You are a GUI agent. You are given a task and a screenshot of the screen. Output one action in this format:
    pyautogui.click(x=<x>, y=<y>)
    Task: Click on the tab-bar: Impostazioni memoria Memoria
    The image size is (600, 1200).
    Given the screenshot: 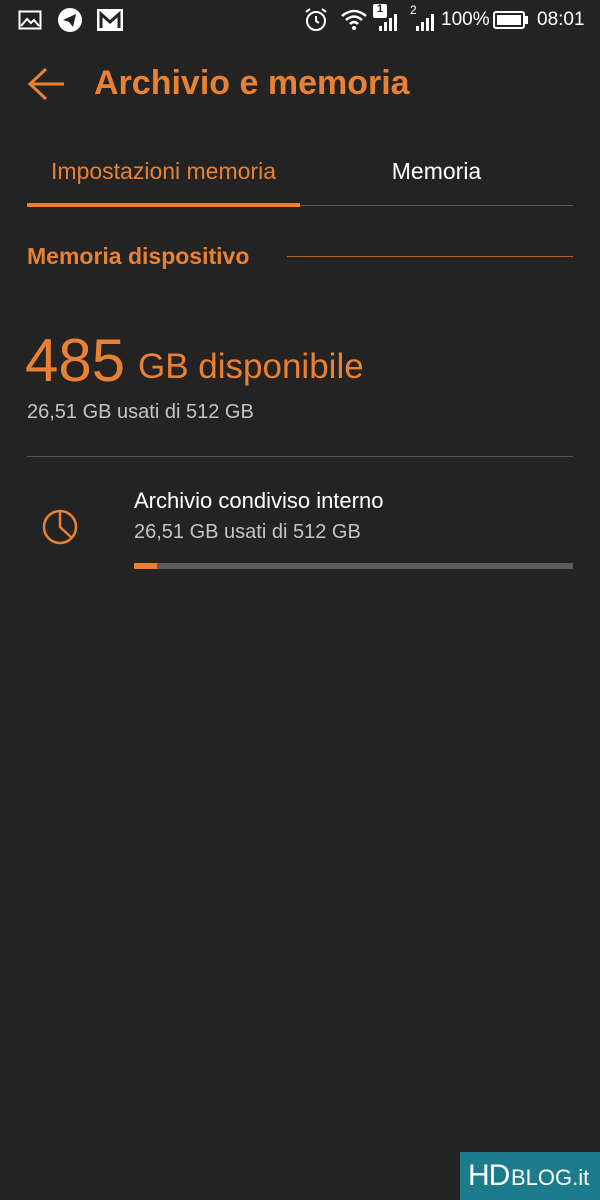 What is the action you would take?
    pyautogui.click(x=300, y=176)
    